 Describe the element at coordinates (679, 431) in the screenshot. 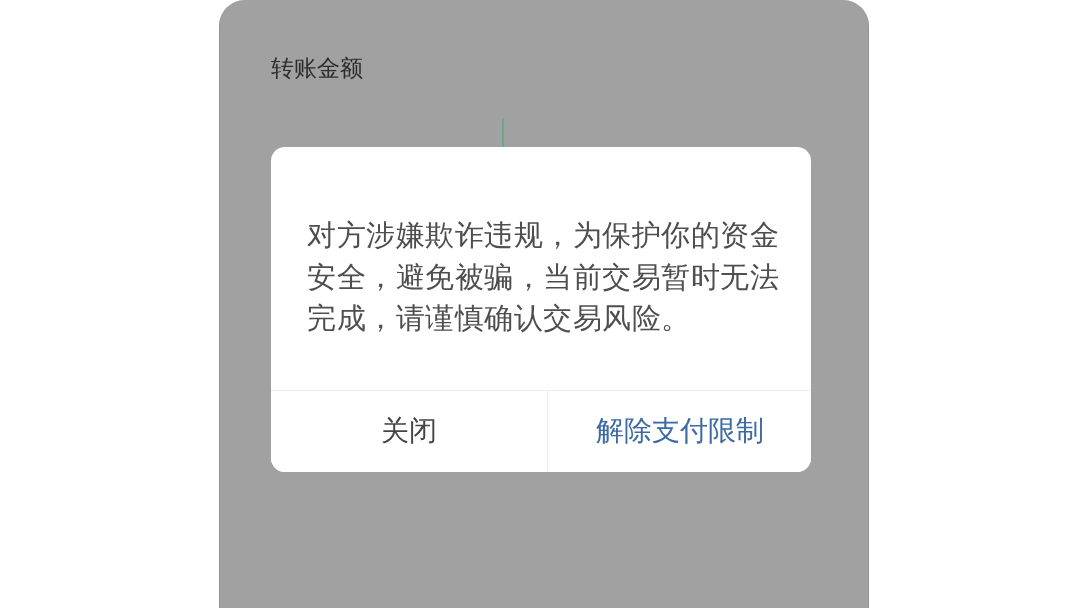

I see `action-button: 解除支付限制` at that location.